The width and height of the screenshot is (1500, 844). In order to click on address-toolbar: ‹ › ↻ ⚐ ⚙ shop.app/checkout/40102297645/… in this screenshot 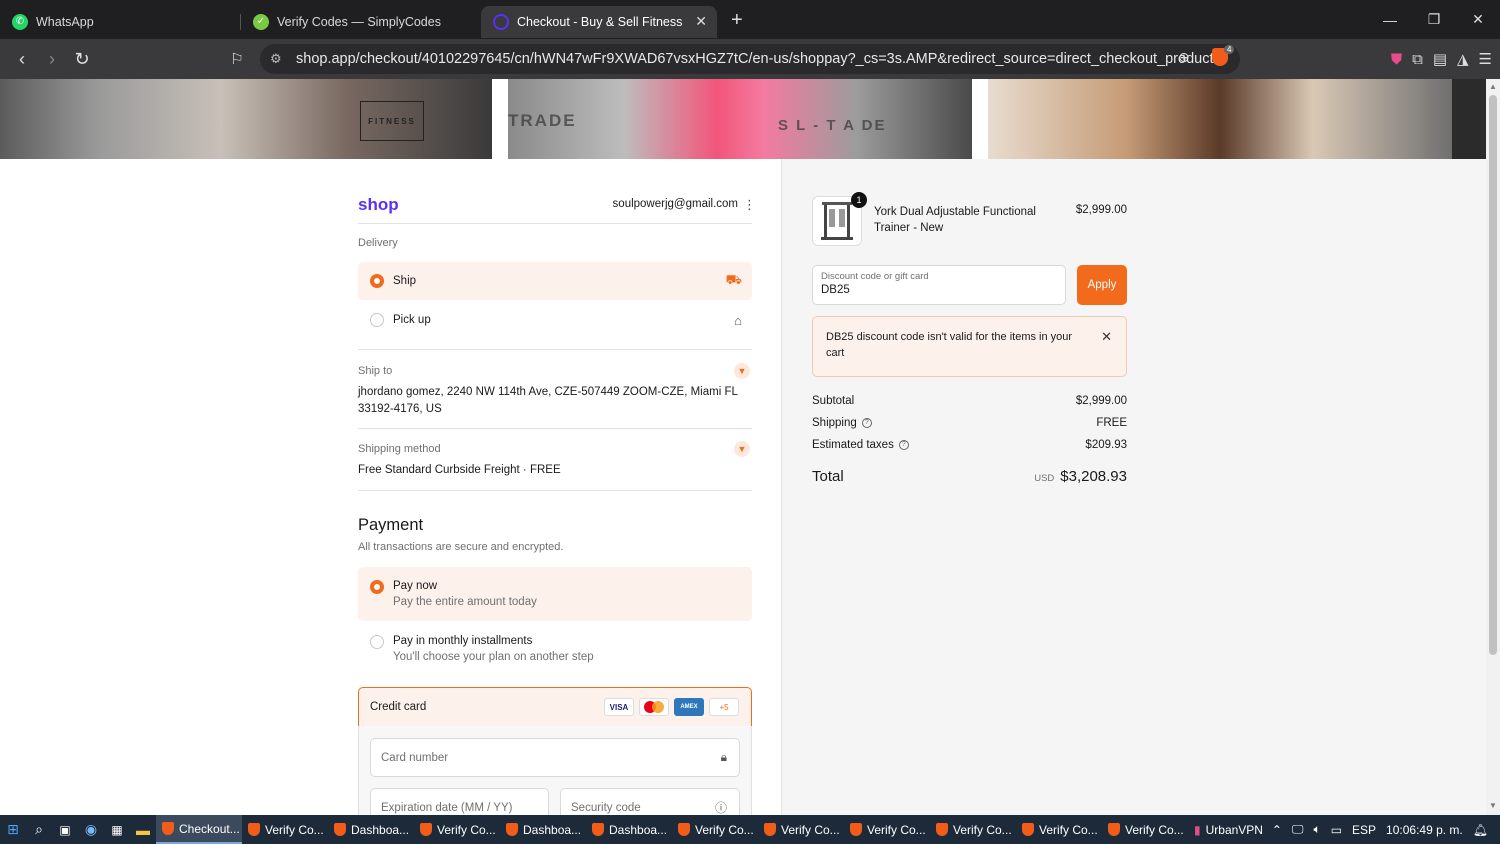, I will do `click(750, 59)`.